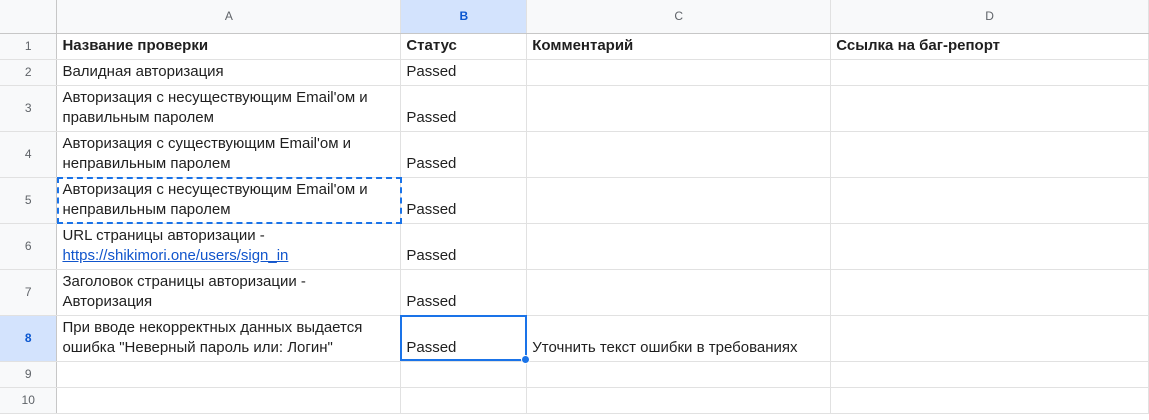 This screenshot has width=1149, height=420. Describe the element at coordinates (229, 374) in the screenshot. I see `cell-a9` at that location.